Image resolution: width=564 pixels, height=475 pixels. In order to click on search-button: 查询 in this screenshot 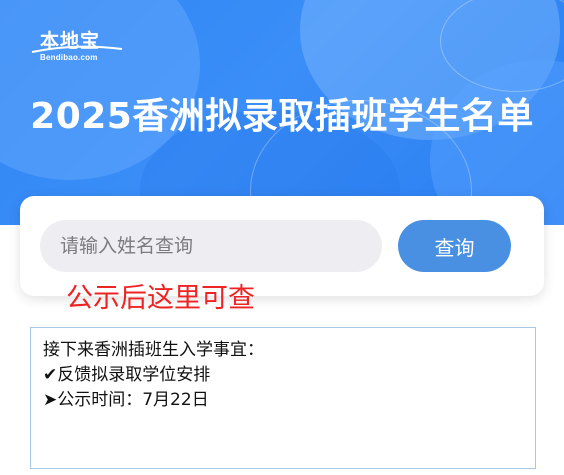, I will do `click(454, 246)`.